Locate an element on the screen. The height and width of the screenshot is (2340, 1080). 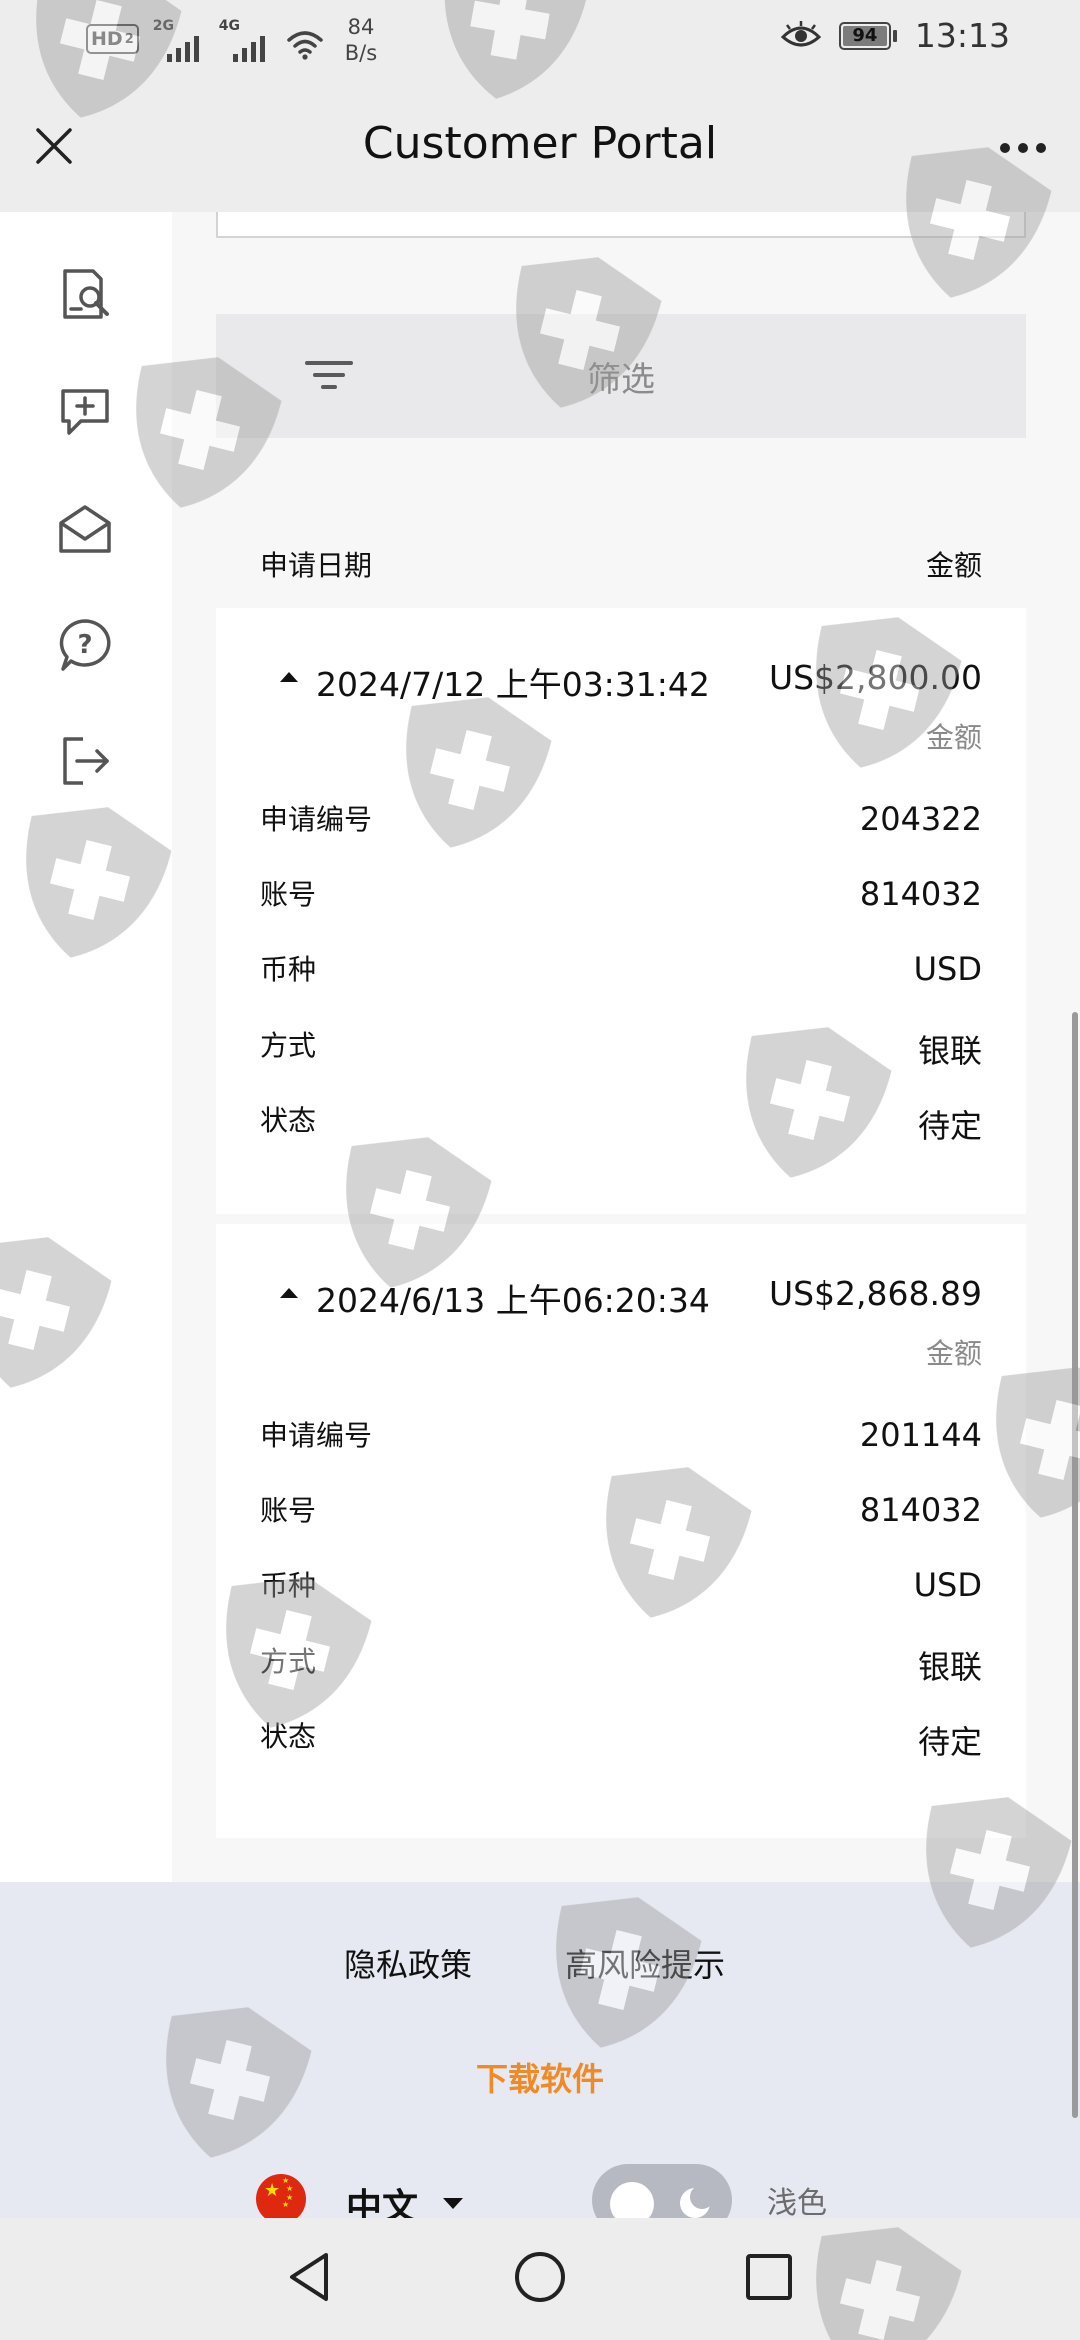
system-nav-bar is located at coordinates (540, 2279).